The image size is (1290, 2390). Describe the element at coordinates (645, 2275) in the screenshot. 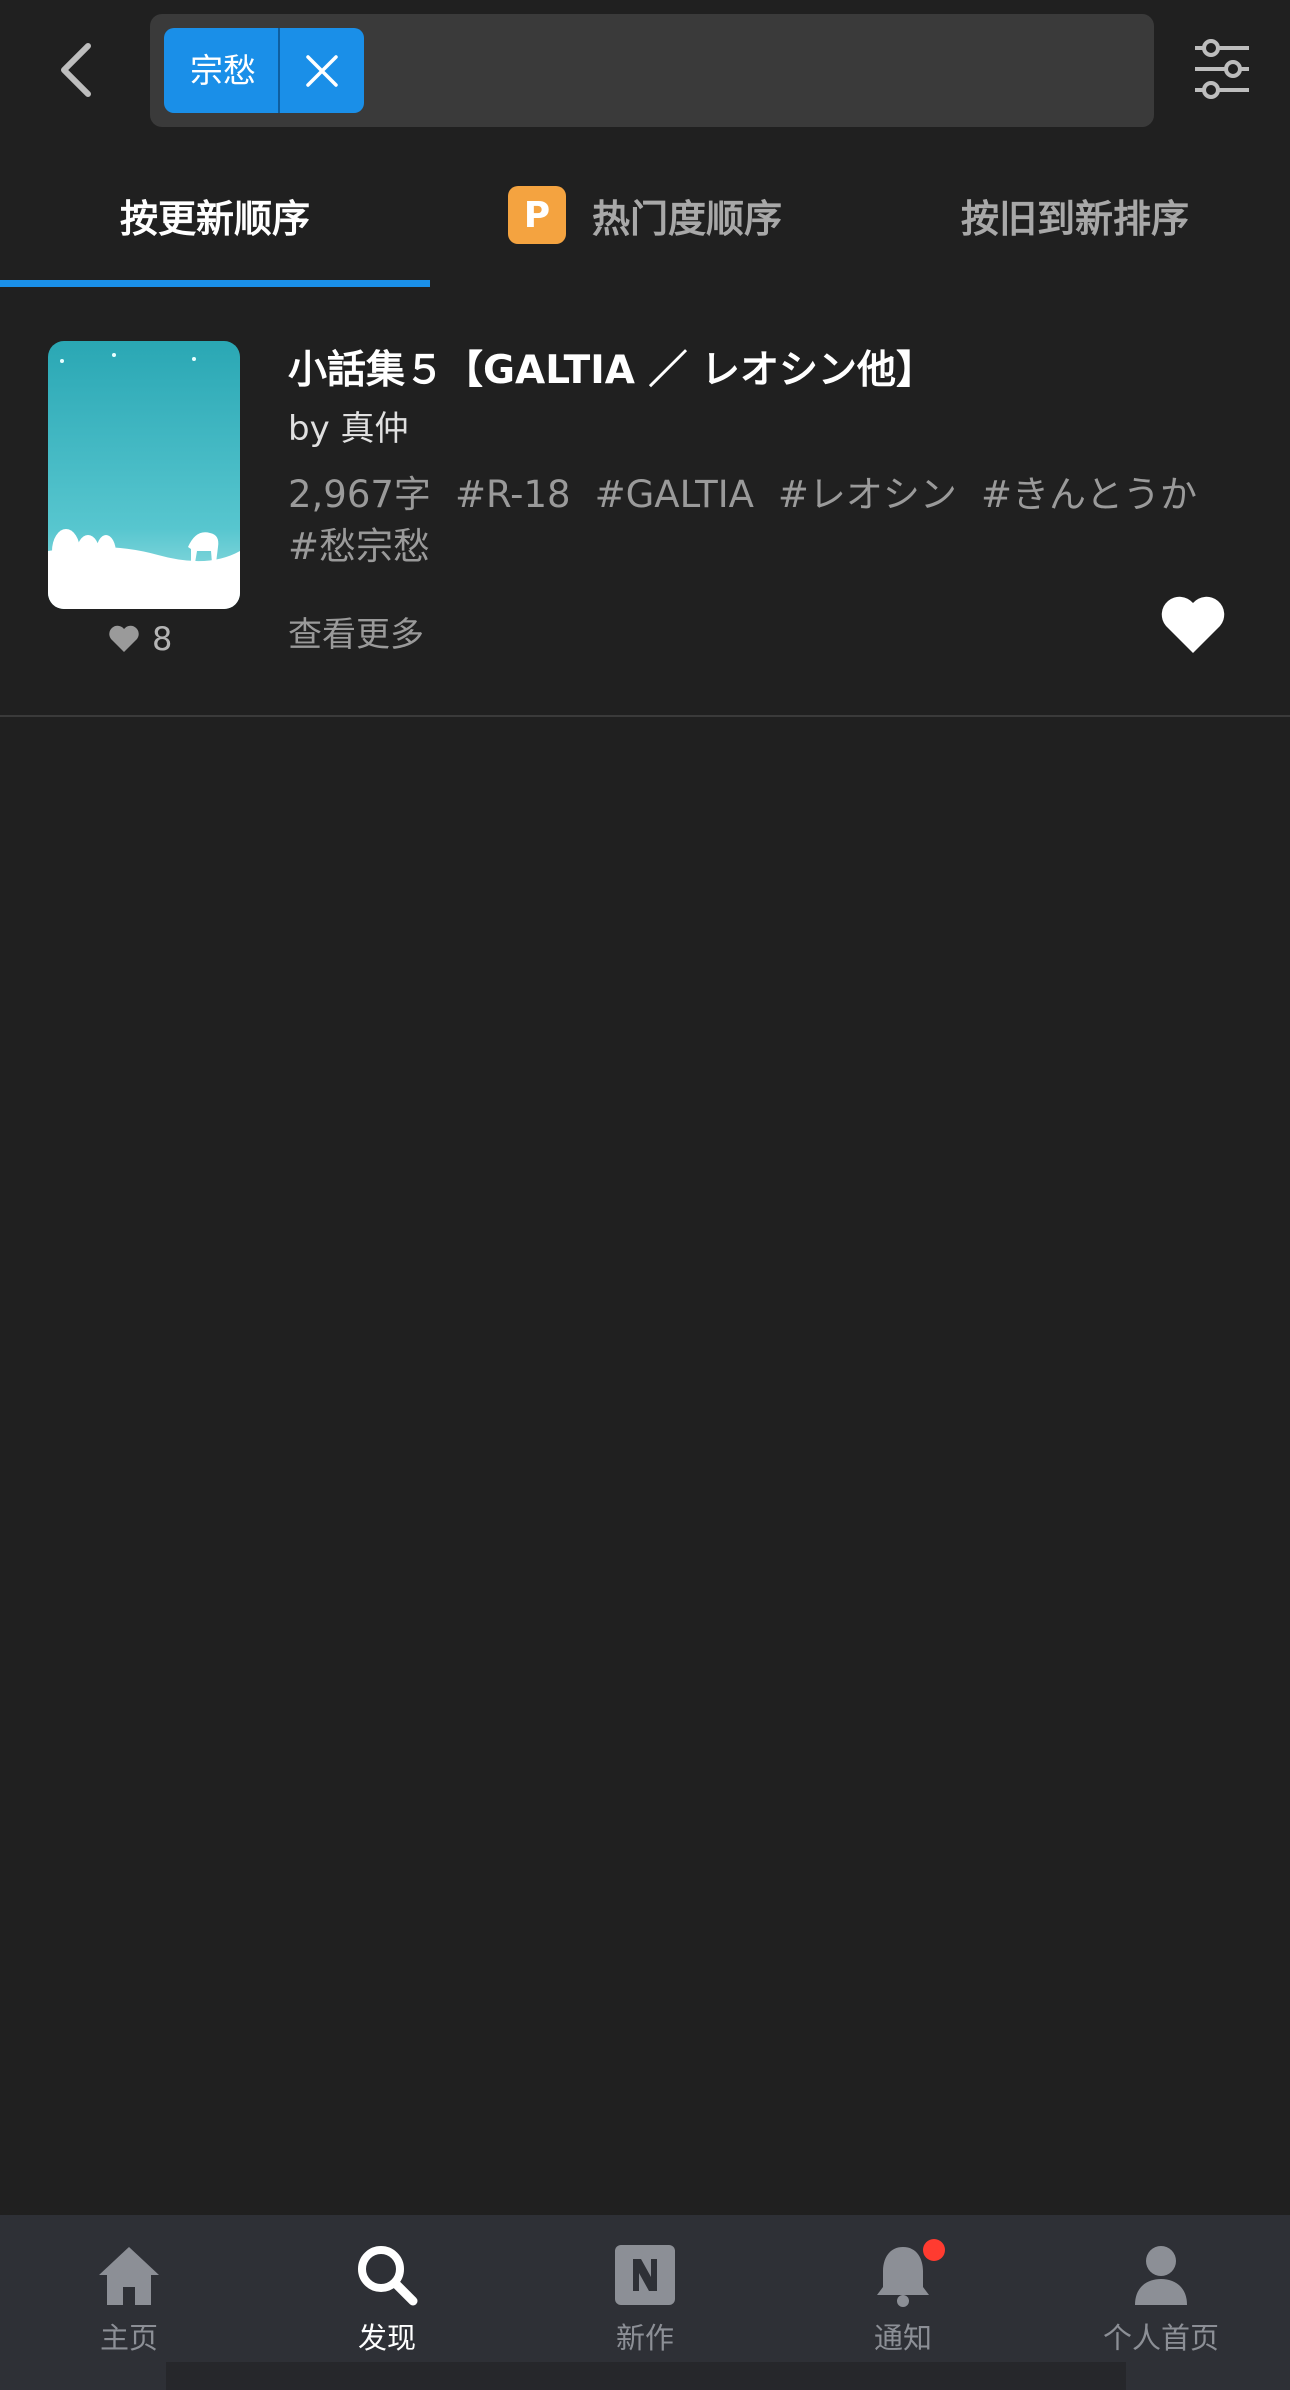

I see `new-icon` at that location.